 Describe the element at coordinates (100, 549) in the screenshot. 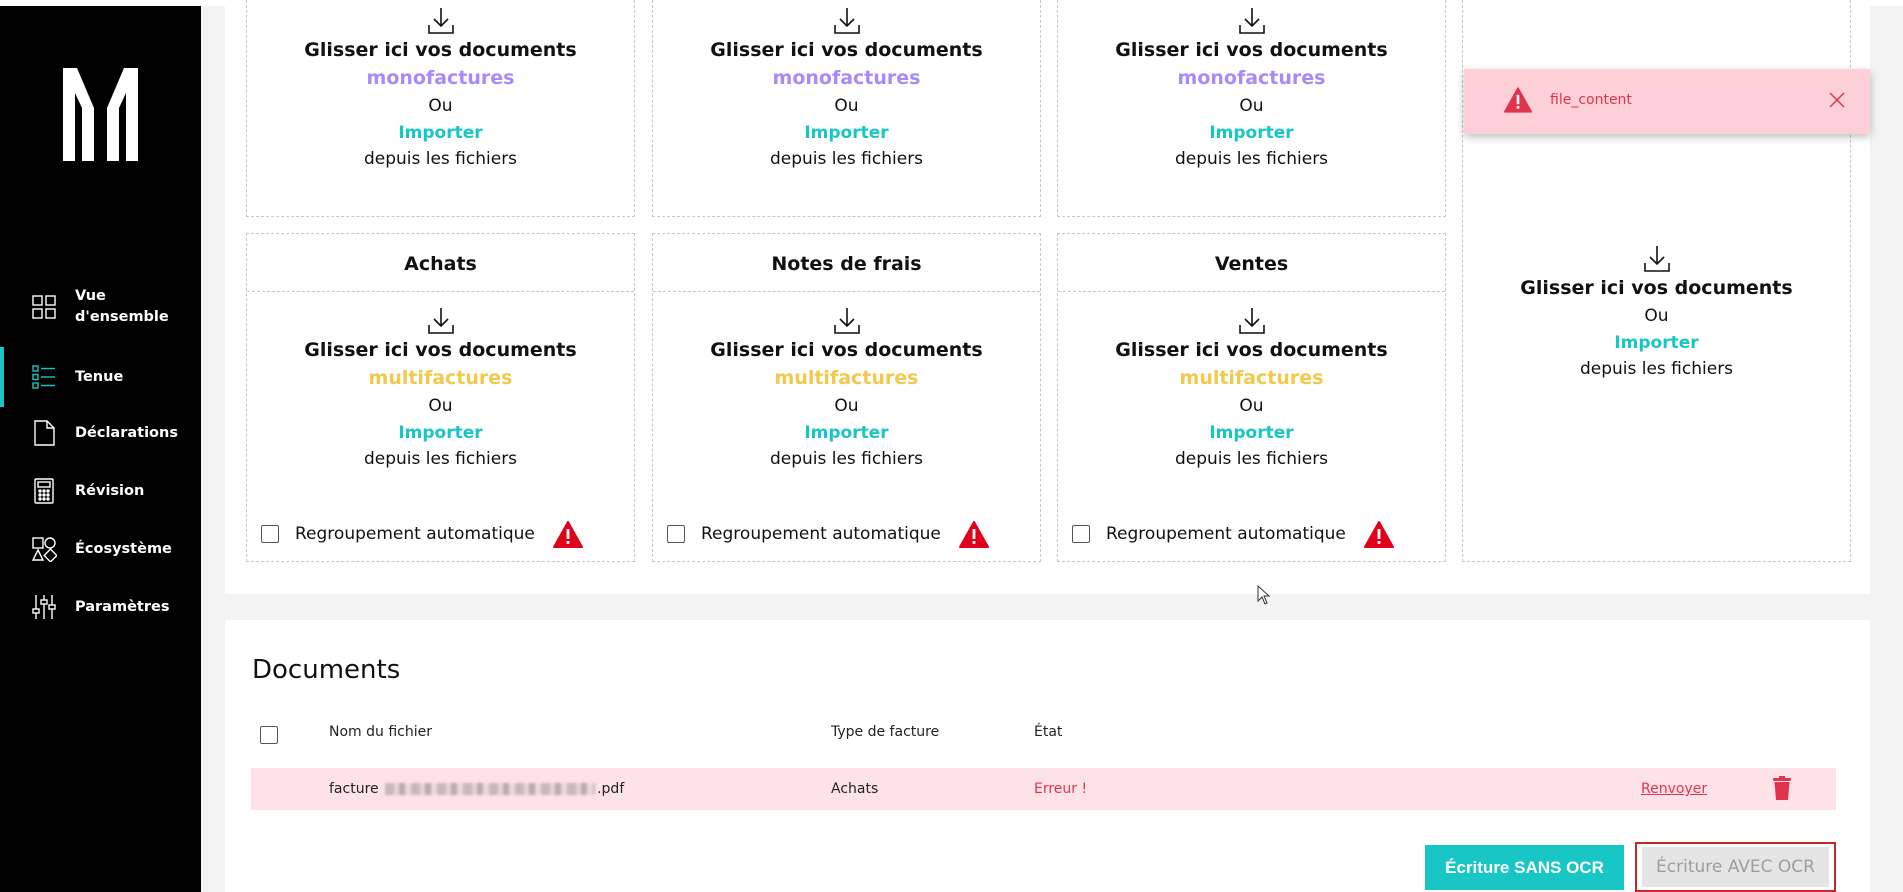

I see `sidebar-item-ecosysteme: Écosystème` at that location.